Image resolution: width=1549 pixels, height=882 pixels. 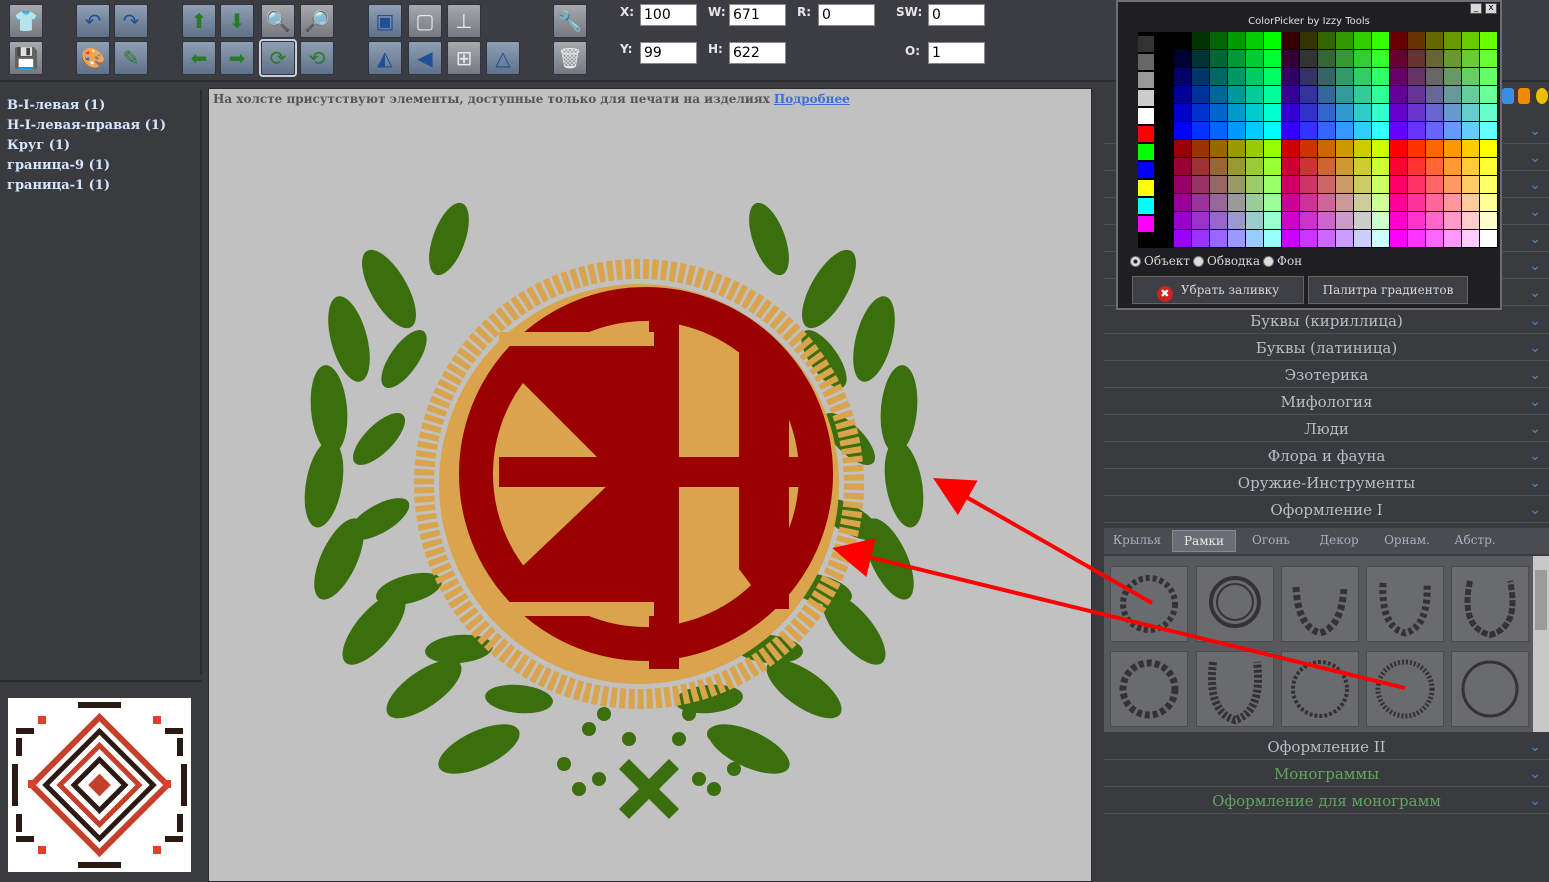 I want to click on align-icon: ⊥, so click(x=464, y=21).